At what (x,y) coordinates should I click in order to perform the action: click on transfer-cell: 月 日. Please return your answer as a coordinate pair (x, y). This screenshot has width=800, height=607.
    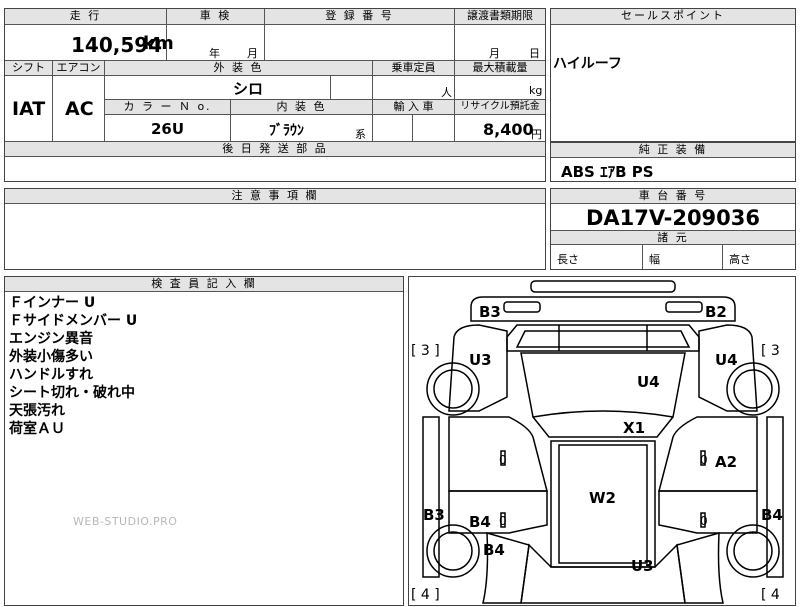
    Looking at the image, I should click on (500, 43).